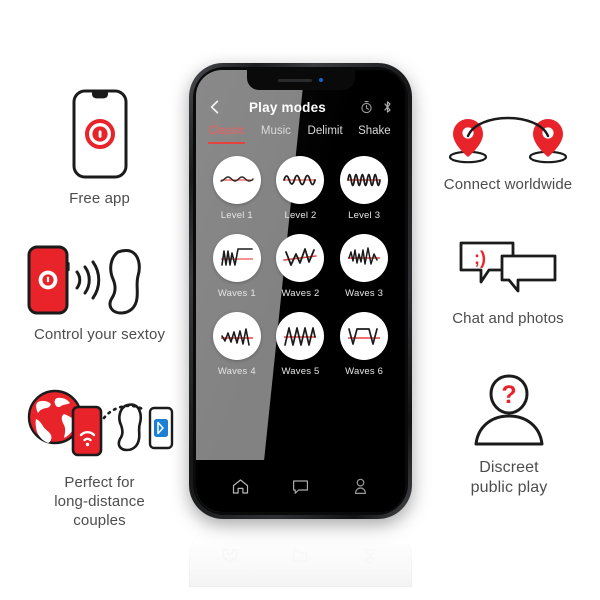 The width and height of the screenshot is (600, 600). I want to click on mode-item: Waves 4, so click(237, 344).